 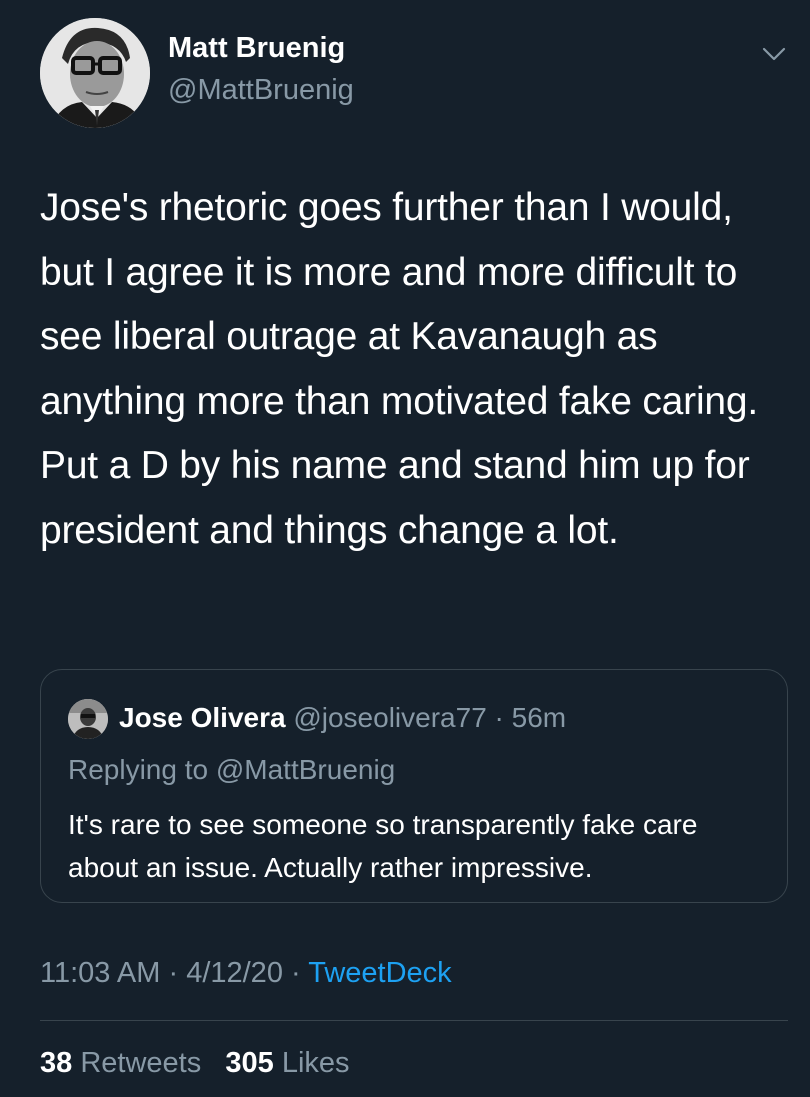 I want to click on chevron-down-icon, so click(x=774, y=54).